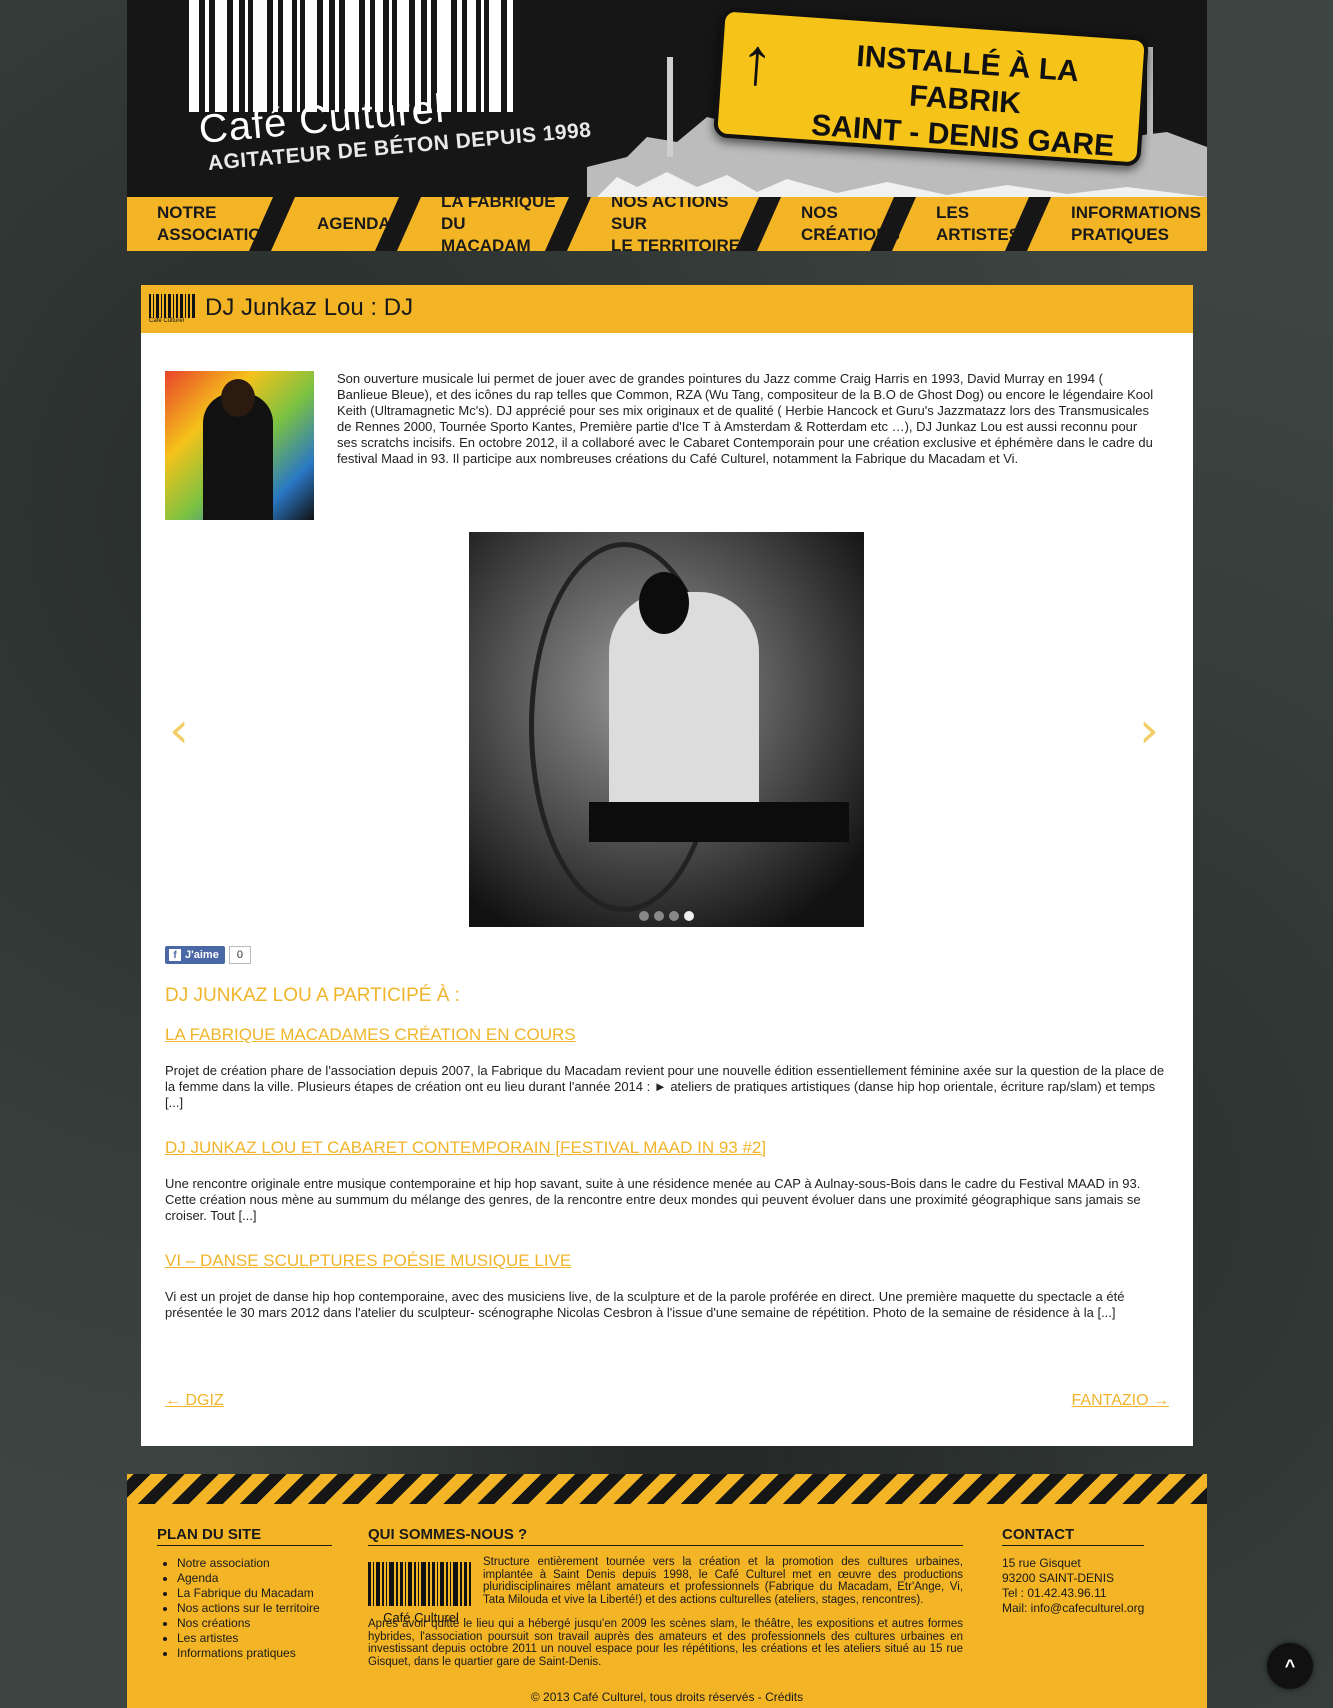  I want to click on back-to-top-button: ^, so click(1290, 1666).